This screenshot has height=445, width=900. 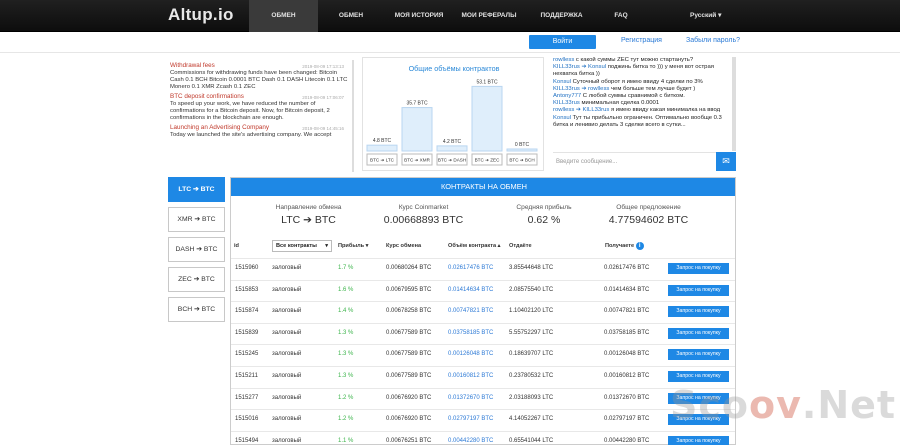 I want to click on contract-filter-select: Все контракты ▾, so click(x=302, y=246).